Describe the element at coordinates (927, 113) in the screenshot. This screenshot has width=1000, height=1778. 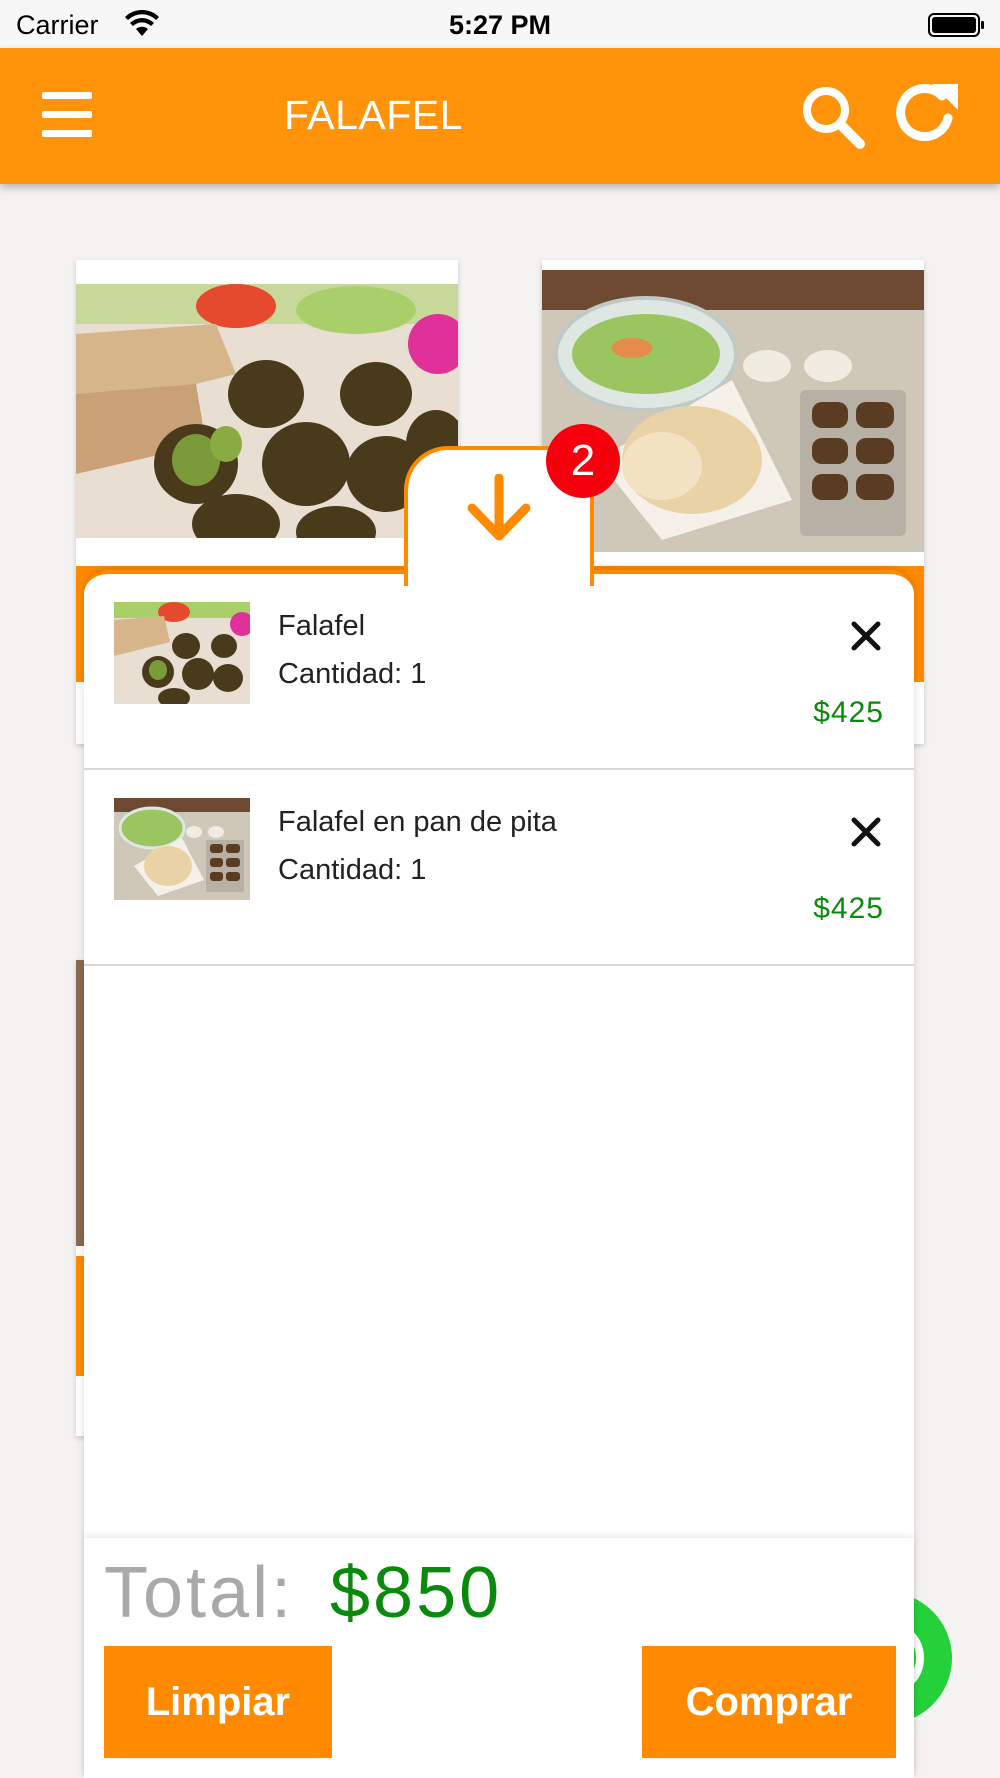
I see `refresh-icon` at that location.